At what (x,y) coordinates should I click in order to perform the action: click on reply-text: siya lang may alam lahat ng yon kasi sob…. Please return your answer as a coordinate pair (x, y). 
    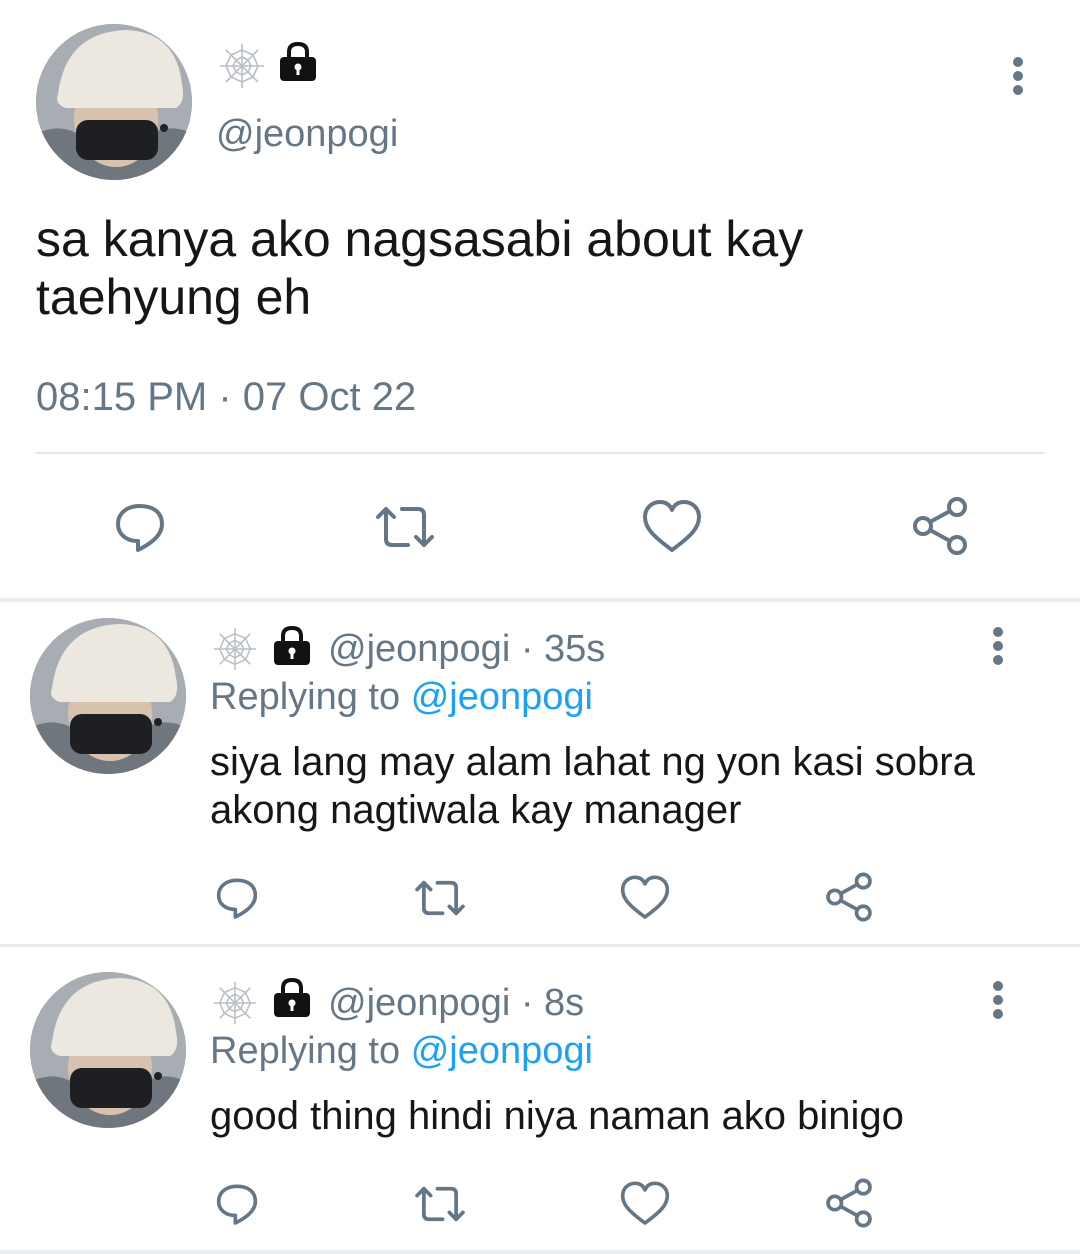
    Looking at the image, I should click on (592, 786).